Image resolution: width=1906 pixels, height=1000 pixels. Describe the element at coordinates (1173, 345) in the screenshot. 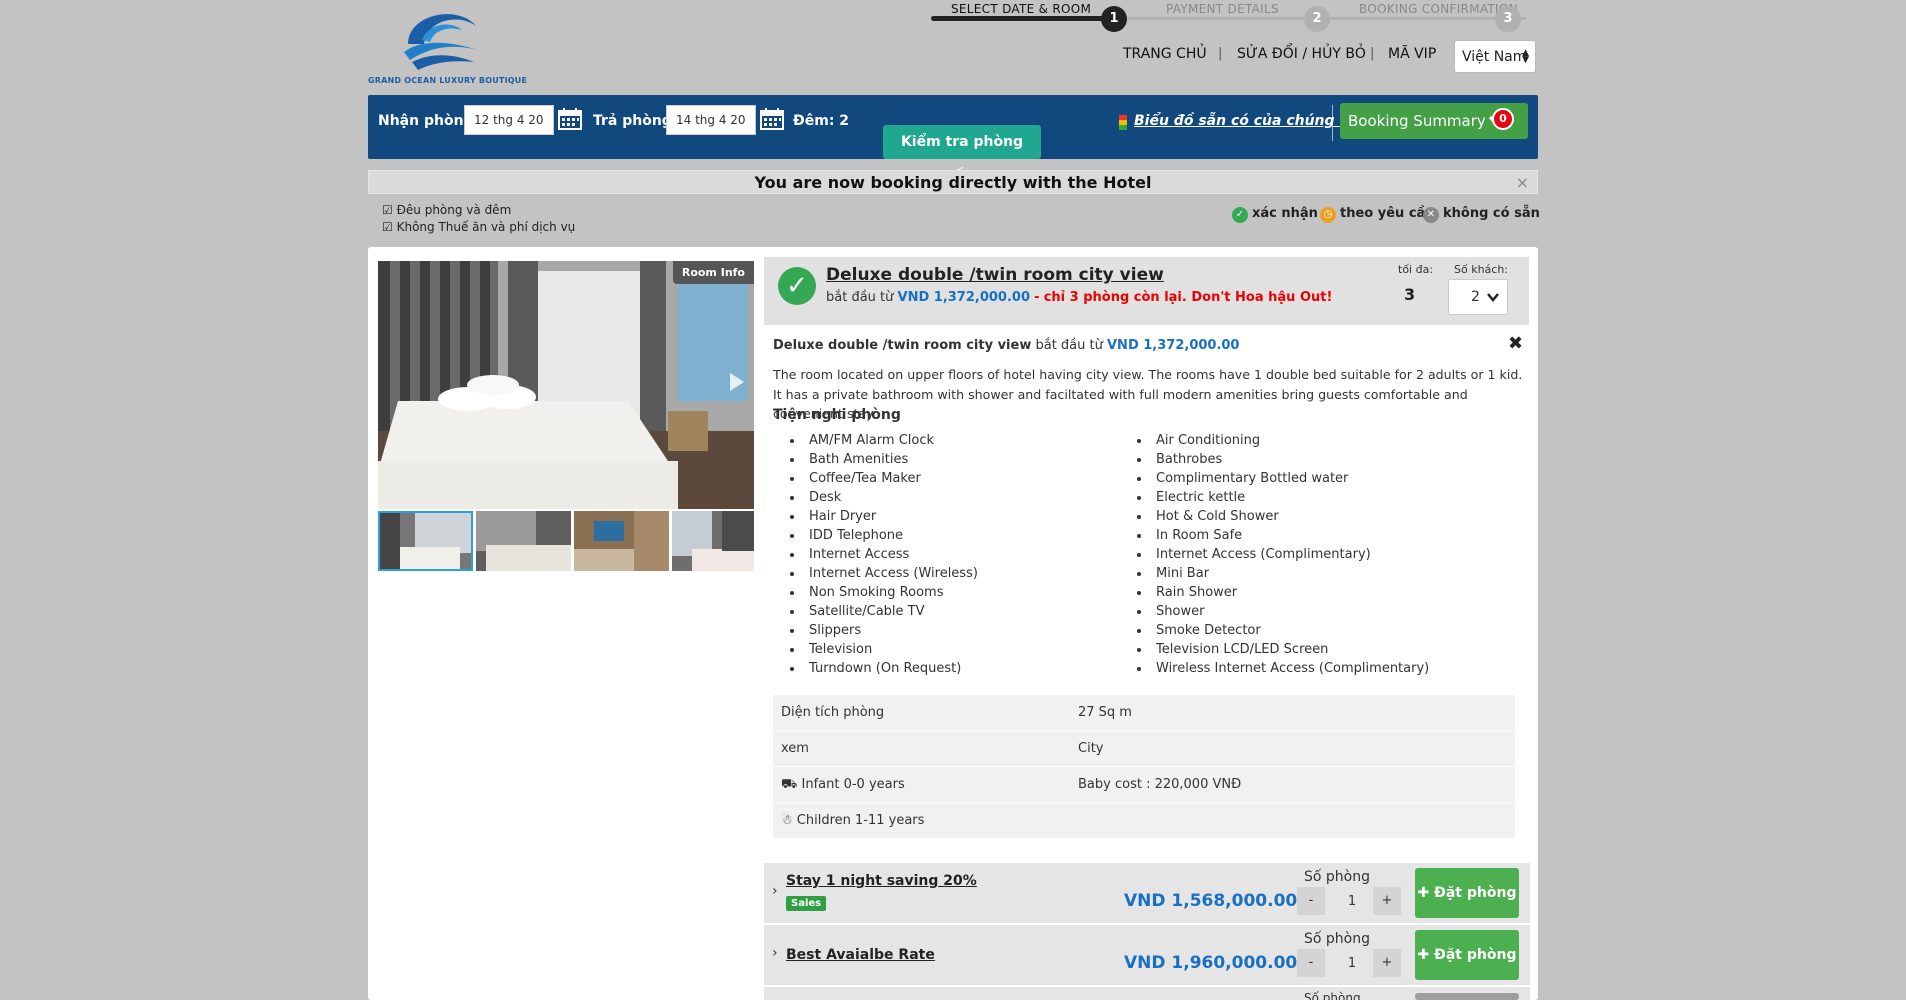

I see `room-desc-price: VND 1,372,000.00` at that location.